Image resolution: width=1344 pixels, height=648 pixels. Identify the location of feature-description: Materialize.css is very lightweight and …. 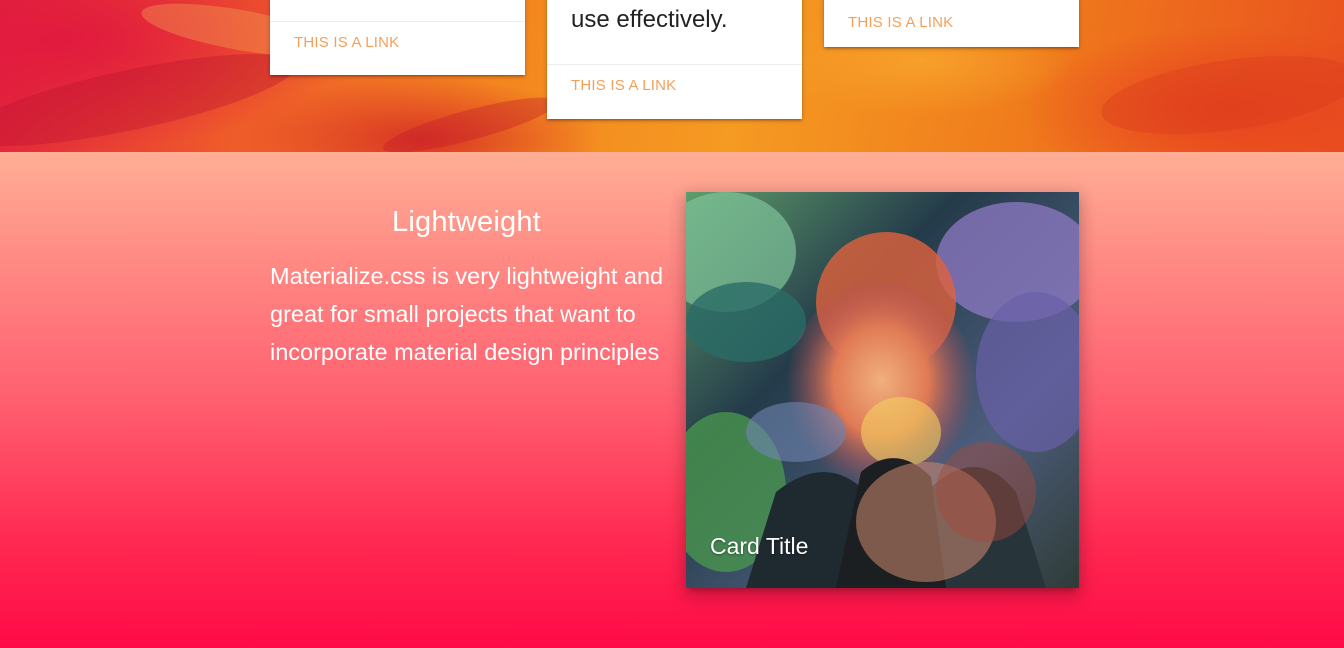
(467, 314).